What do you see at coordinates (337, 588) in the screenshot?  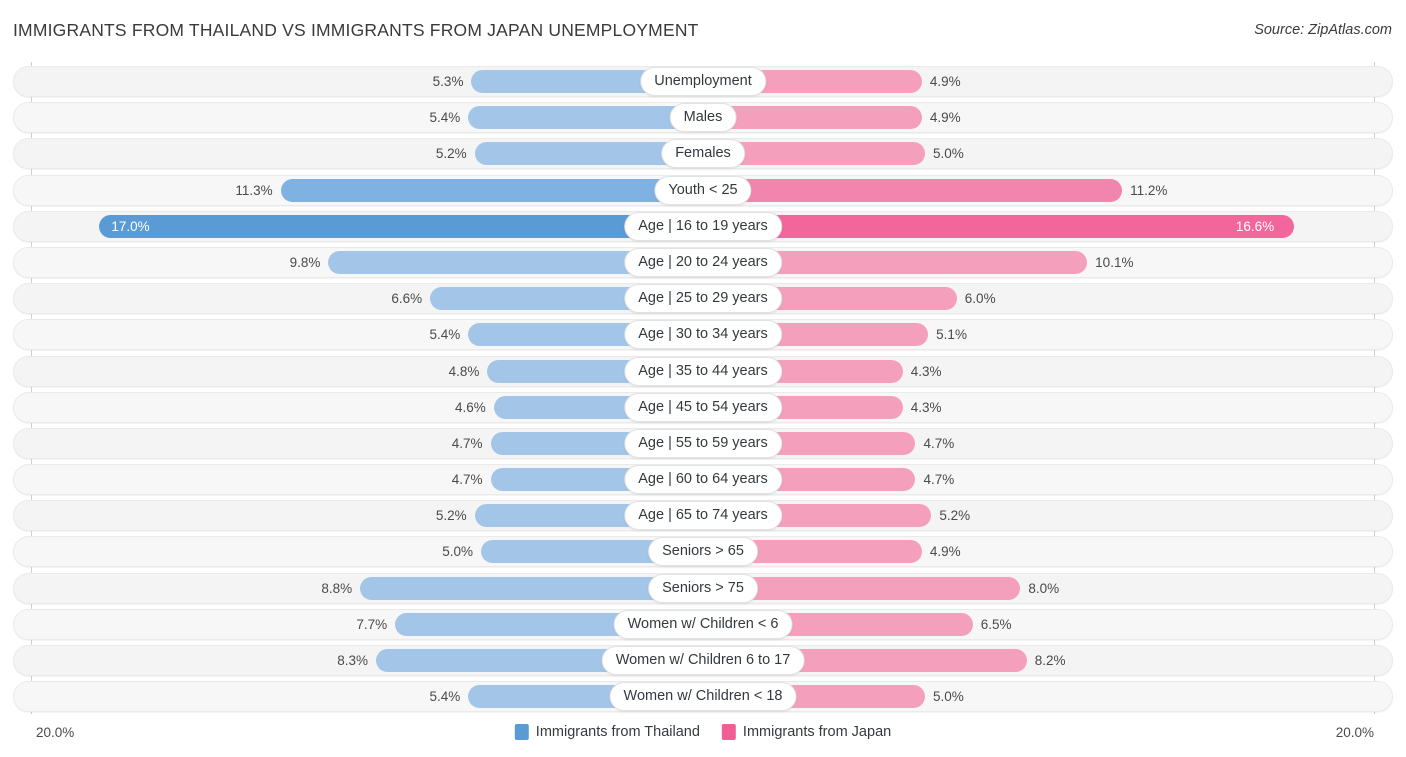 I see `bar-value-left: 8.8%` at bounding box center [337, 588].